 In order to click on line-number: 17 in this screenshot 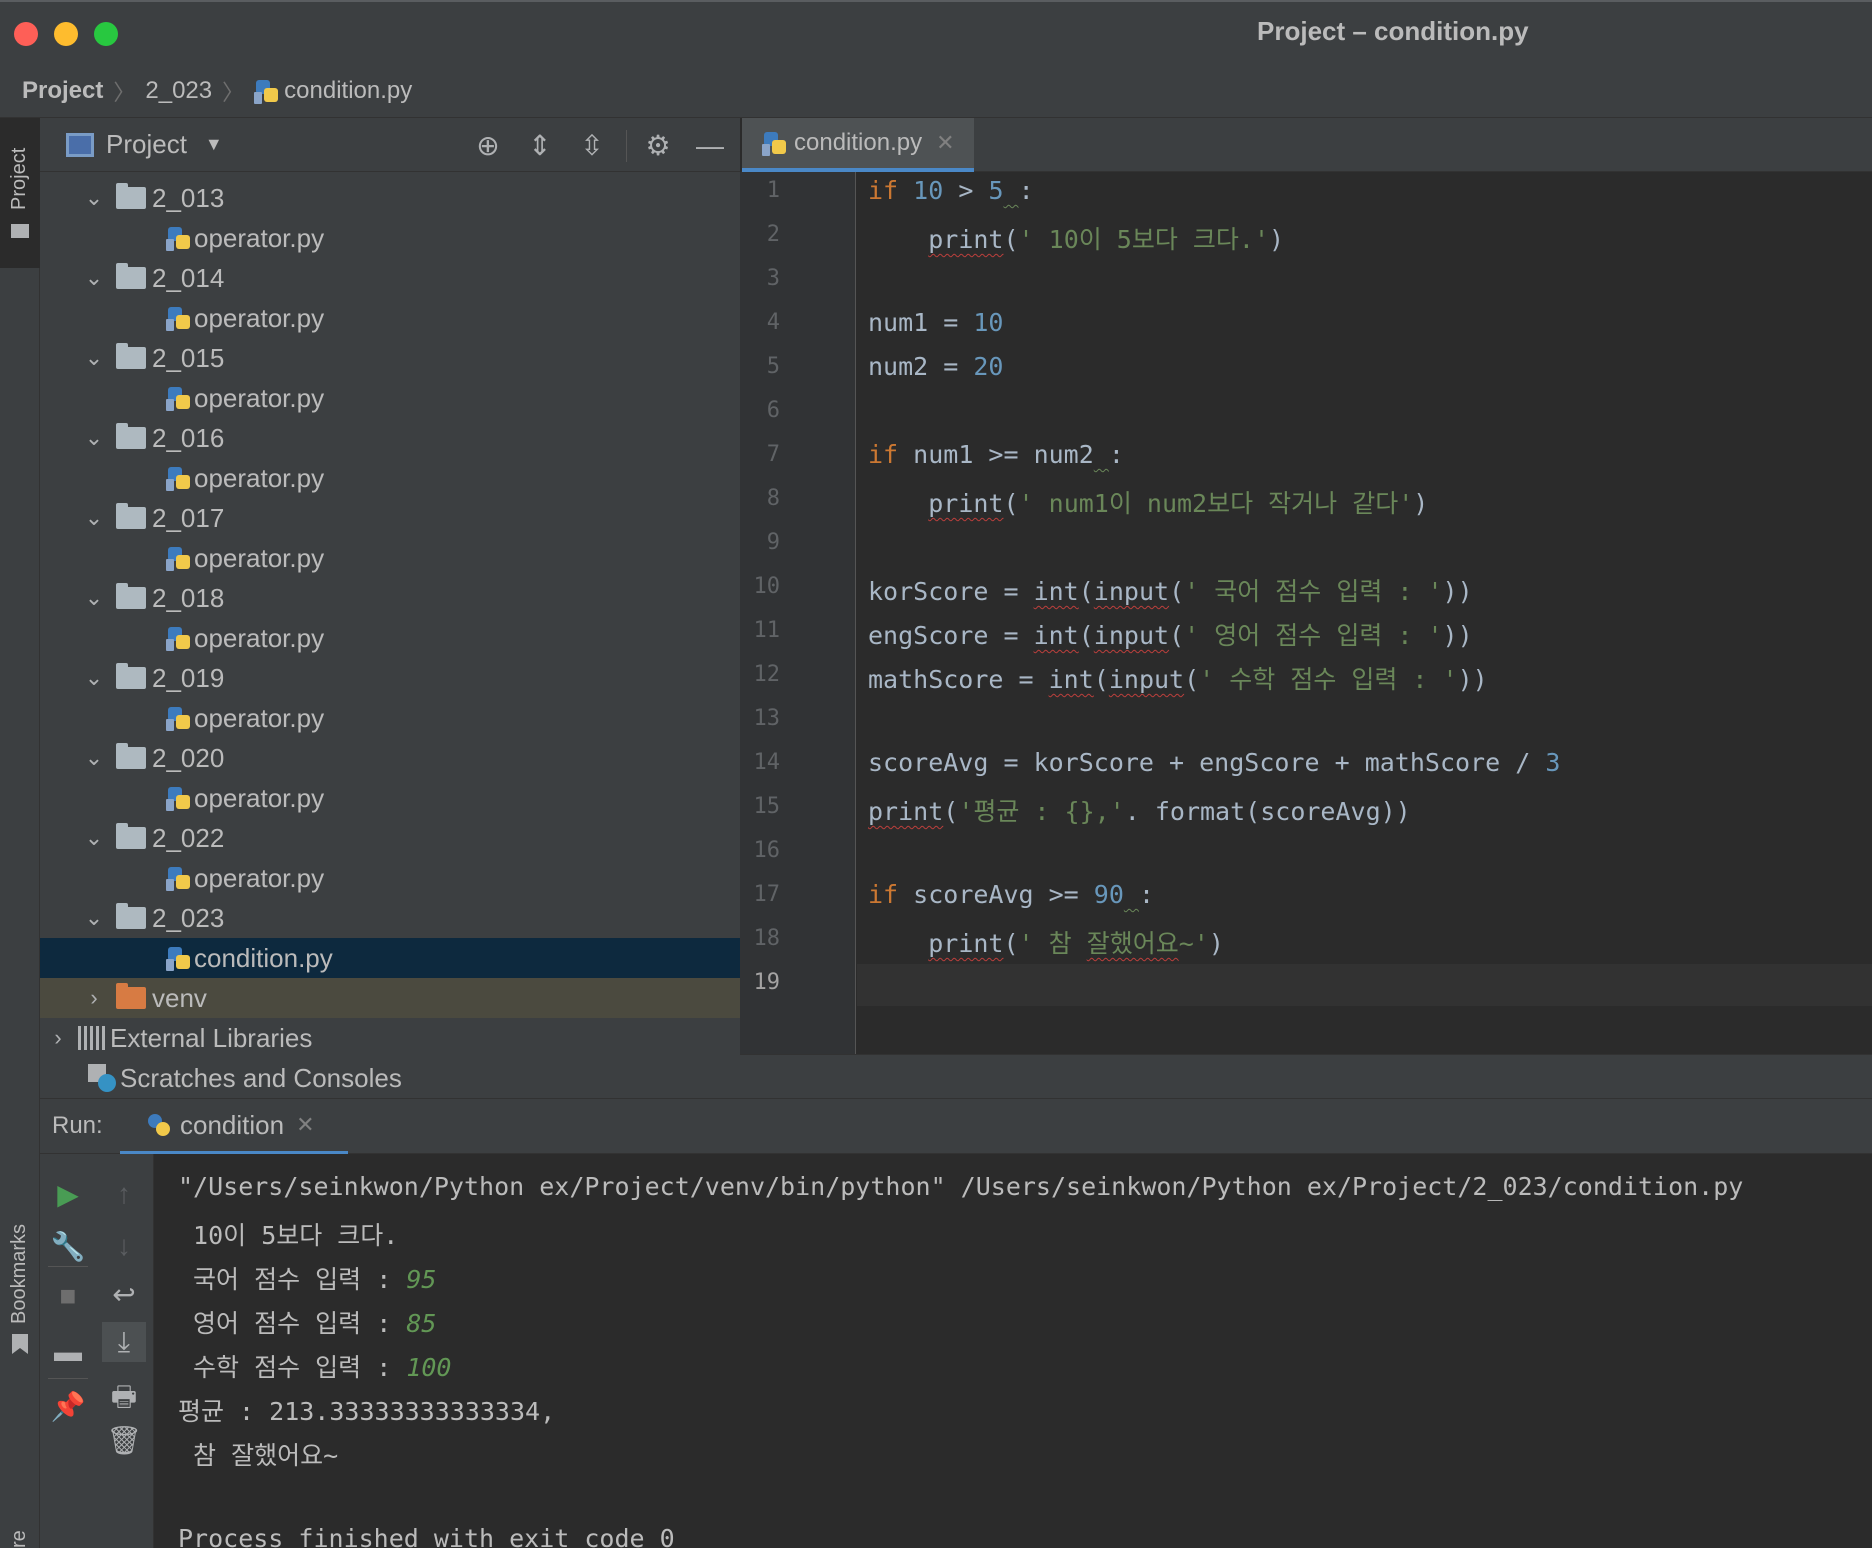, I will do `click(767, 894)`.